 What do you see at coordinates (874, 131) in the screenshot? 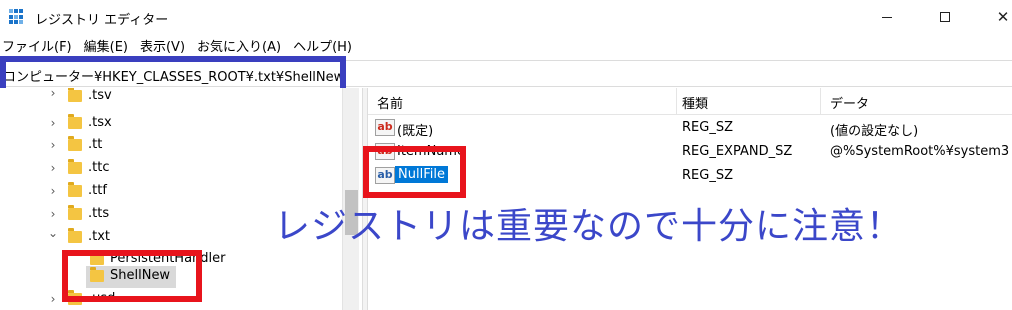
I see `value-data: (値の設定なし)` at bounding box center [874, 131].